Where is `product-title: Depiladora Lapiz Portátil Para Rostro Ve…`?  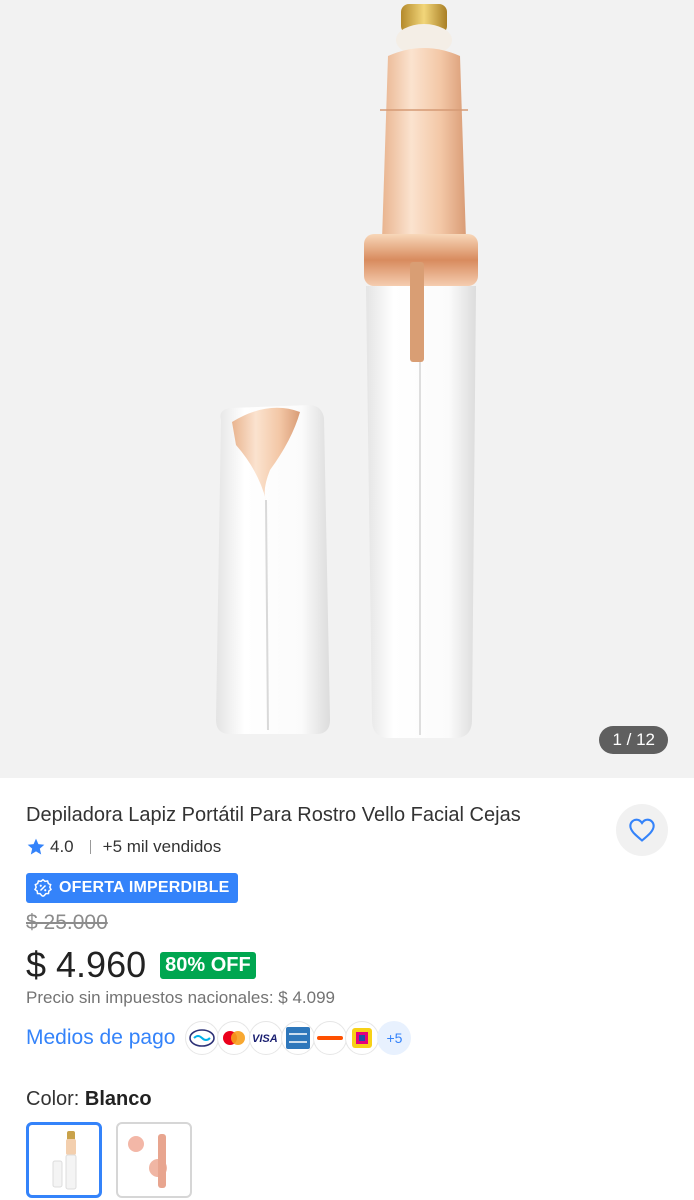 product-title: Depiladora Lapiz Portátil Para Rostro Ve… is located at coordinates (273, 815).